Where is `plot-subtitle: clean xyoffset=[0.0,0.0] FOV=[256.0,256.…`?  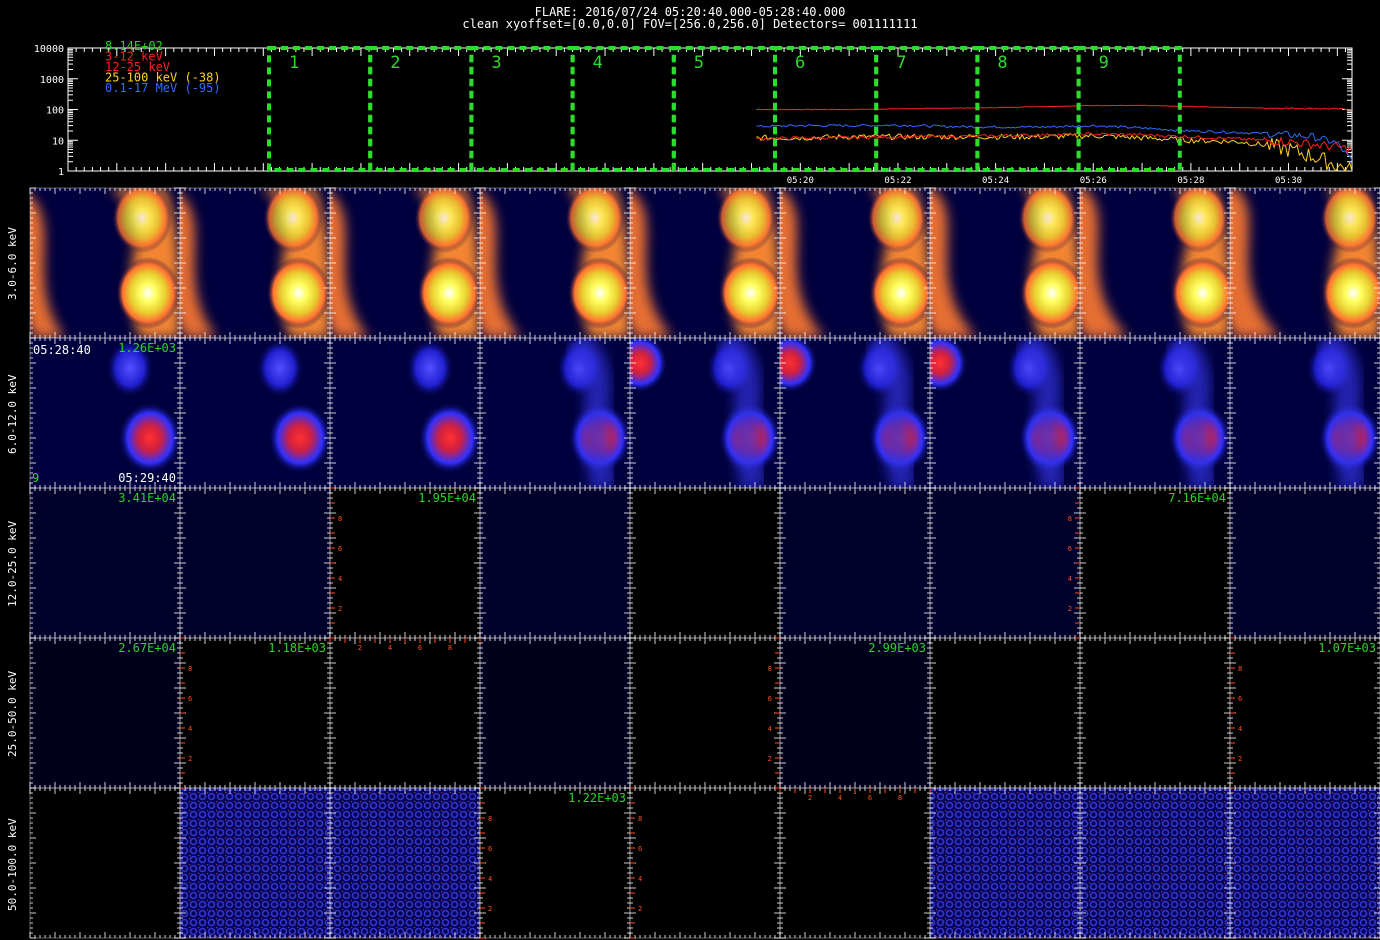
plot-subtitle: clean xyoffset=[0.0,0.0] FOV=[256.0,256.… is located at coordinates (690, 24).